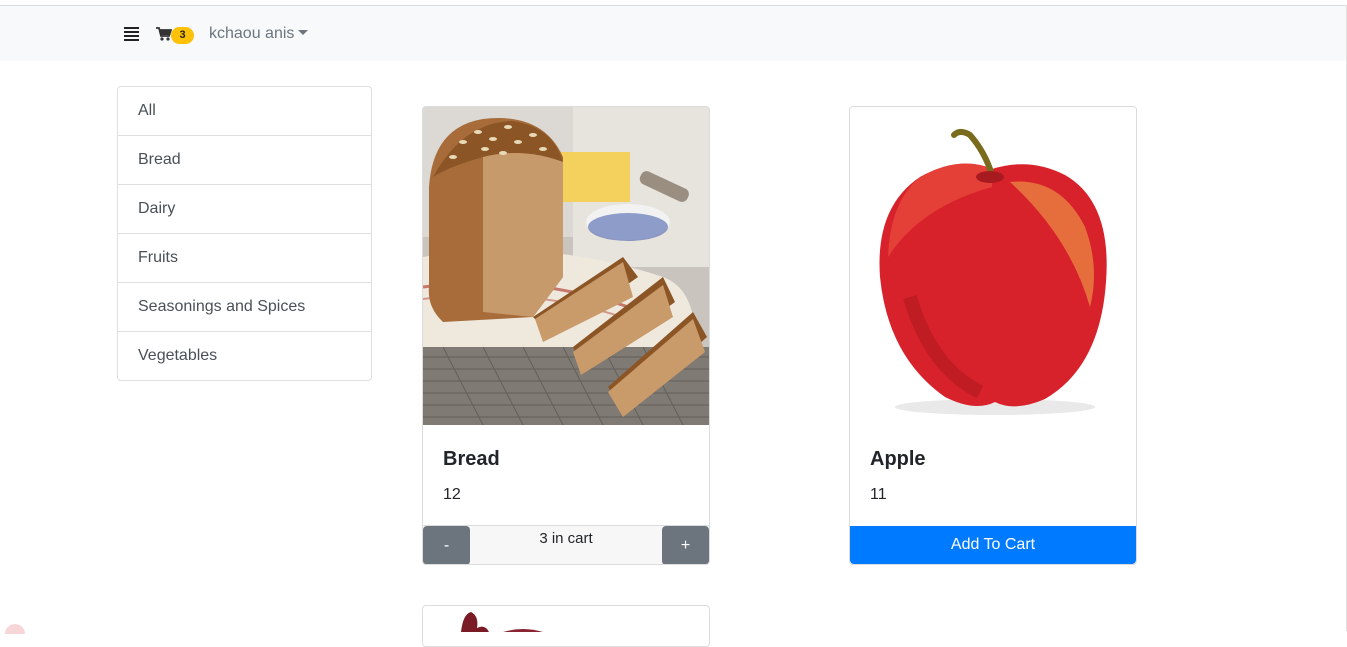 This screenshot has height=647, width=1347. Describe the element at coordinates (244, 208) in the screenshot. I see `category-item-dairy: Dairy` at that location.